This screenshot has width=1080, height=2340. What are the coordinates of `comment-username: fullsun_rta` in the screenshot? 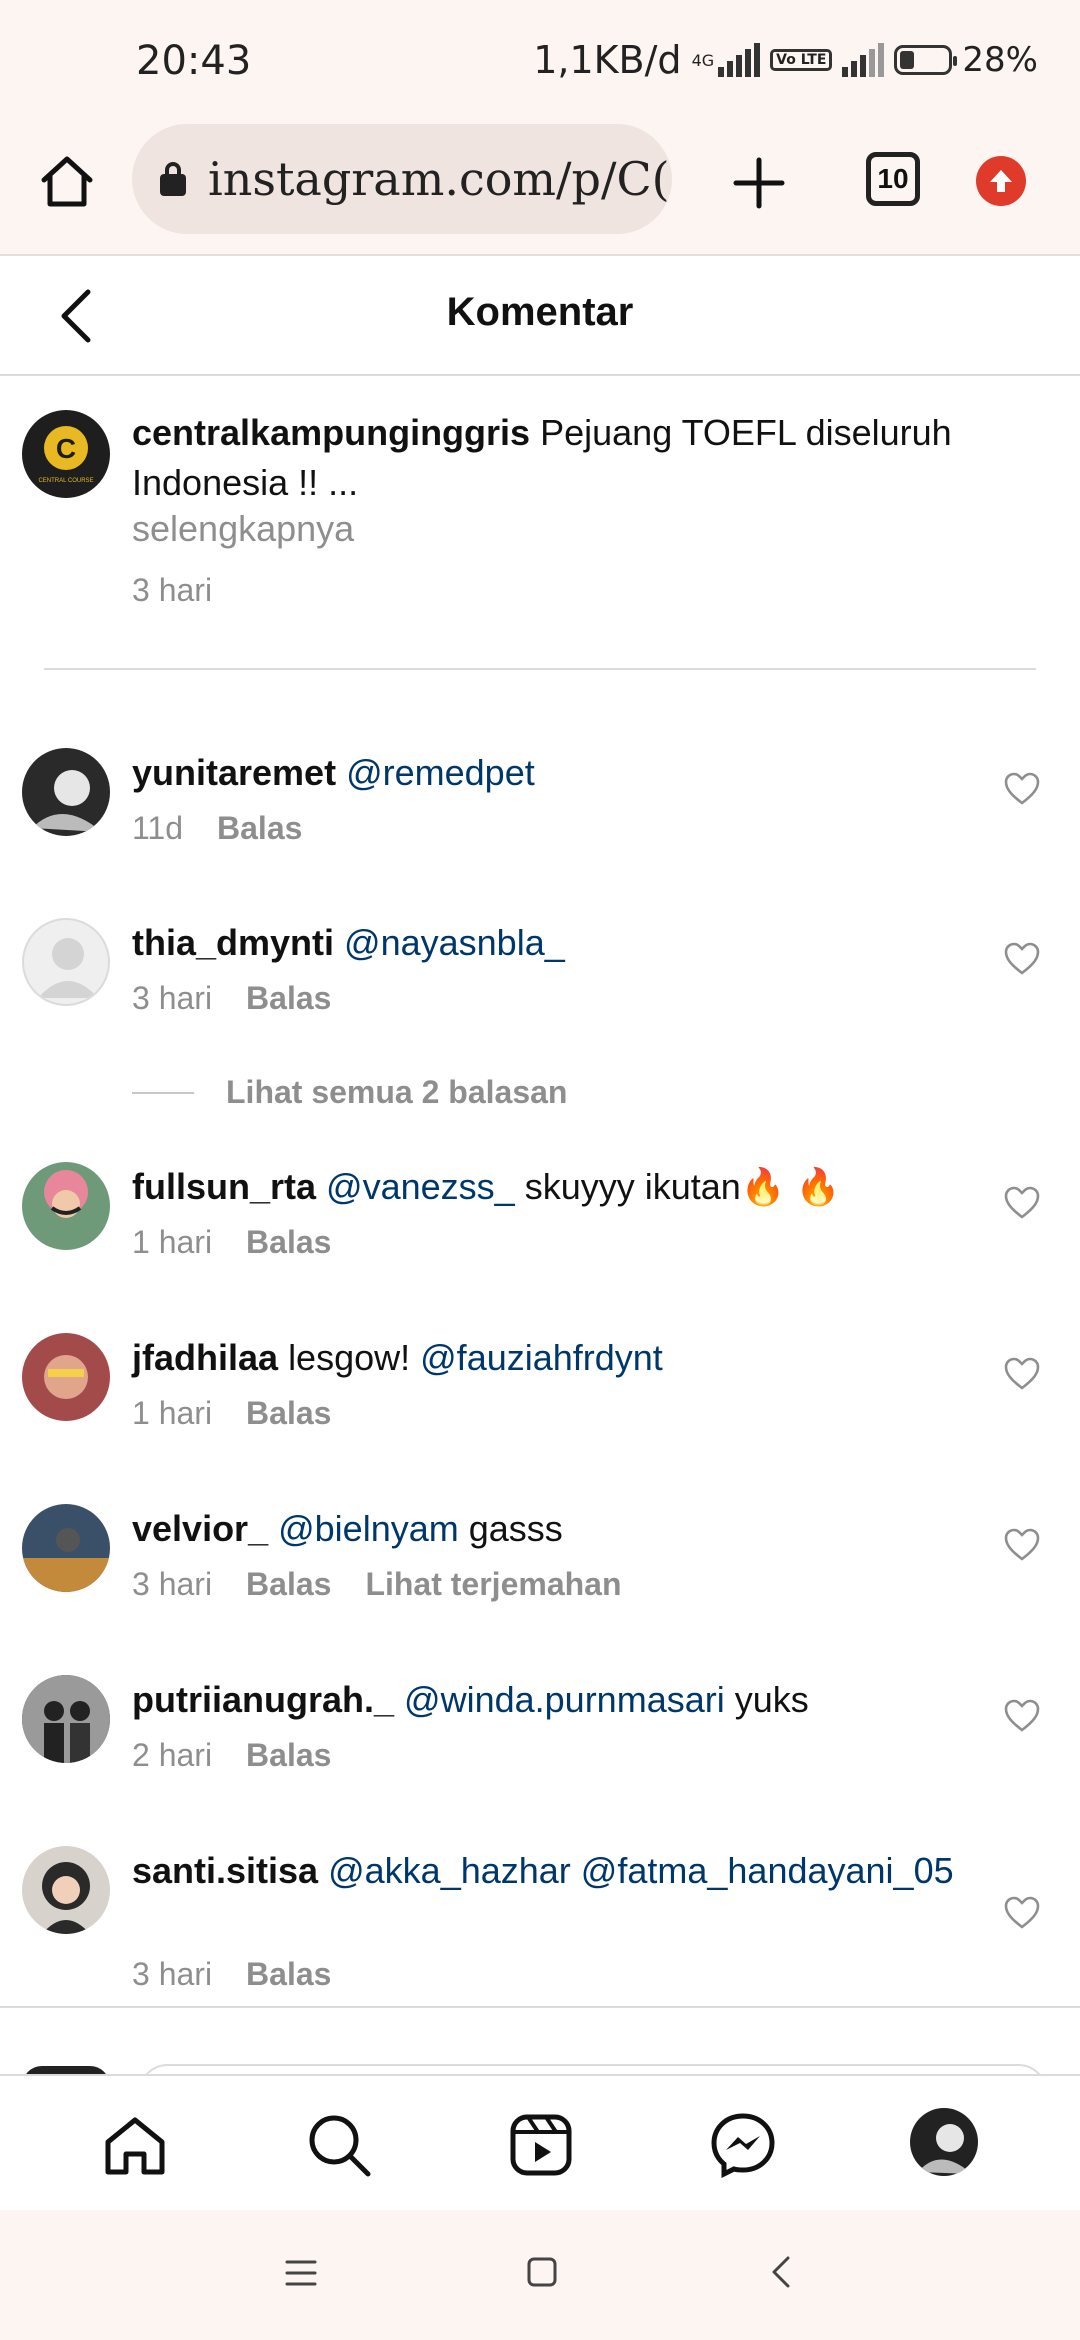 It's located at (224, 1186).